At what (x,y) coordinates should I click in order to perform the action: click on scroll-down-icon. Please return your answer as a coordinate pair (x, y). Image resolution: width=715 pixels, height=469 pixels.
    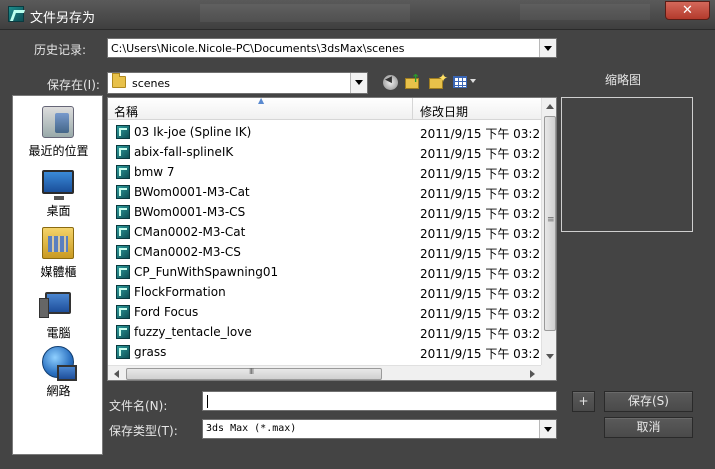
    Looking at the image, I should click on (549, 356).